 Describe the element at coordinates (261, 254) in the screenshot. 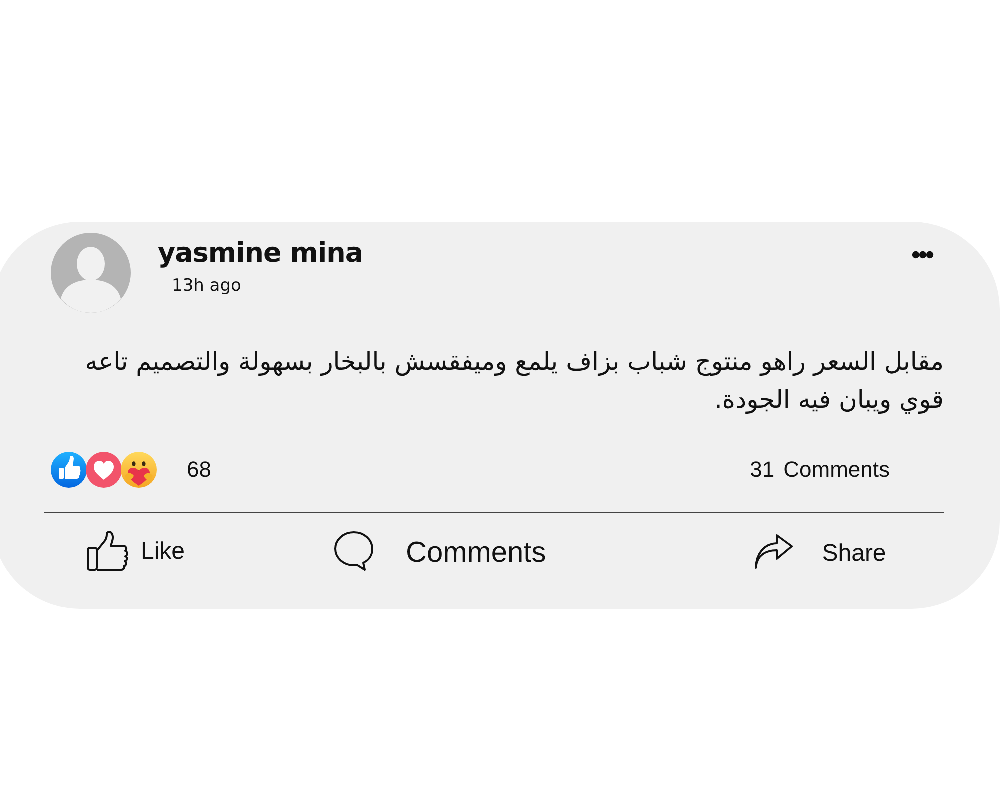

I see `author-name: yasmine mina` at that location.